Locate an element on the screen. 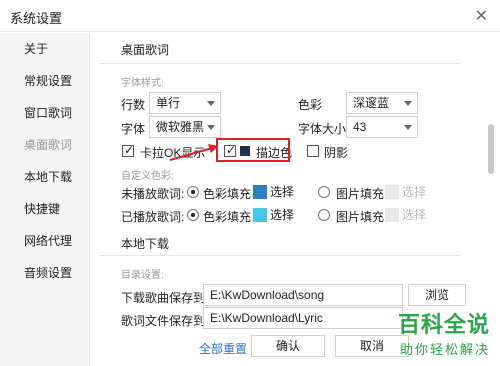 The height and width of the screenshot is (366, 500). rows-select-value: 单行 is located at coordinates (168, 103).